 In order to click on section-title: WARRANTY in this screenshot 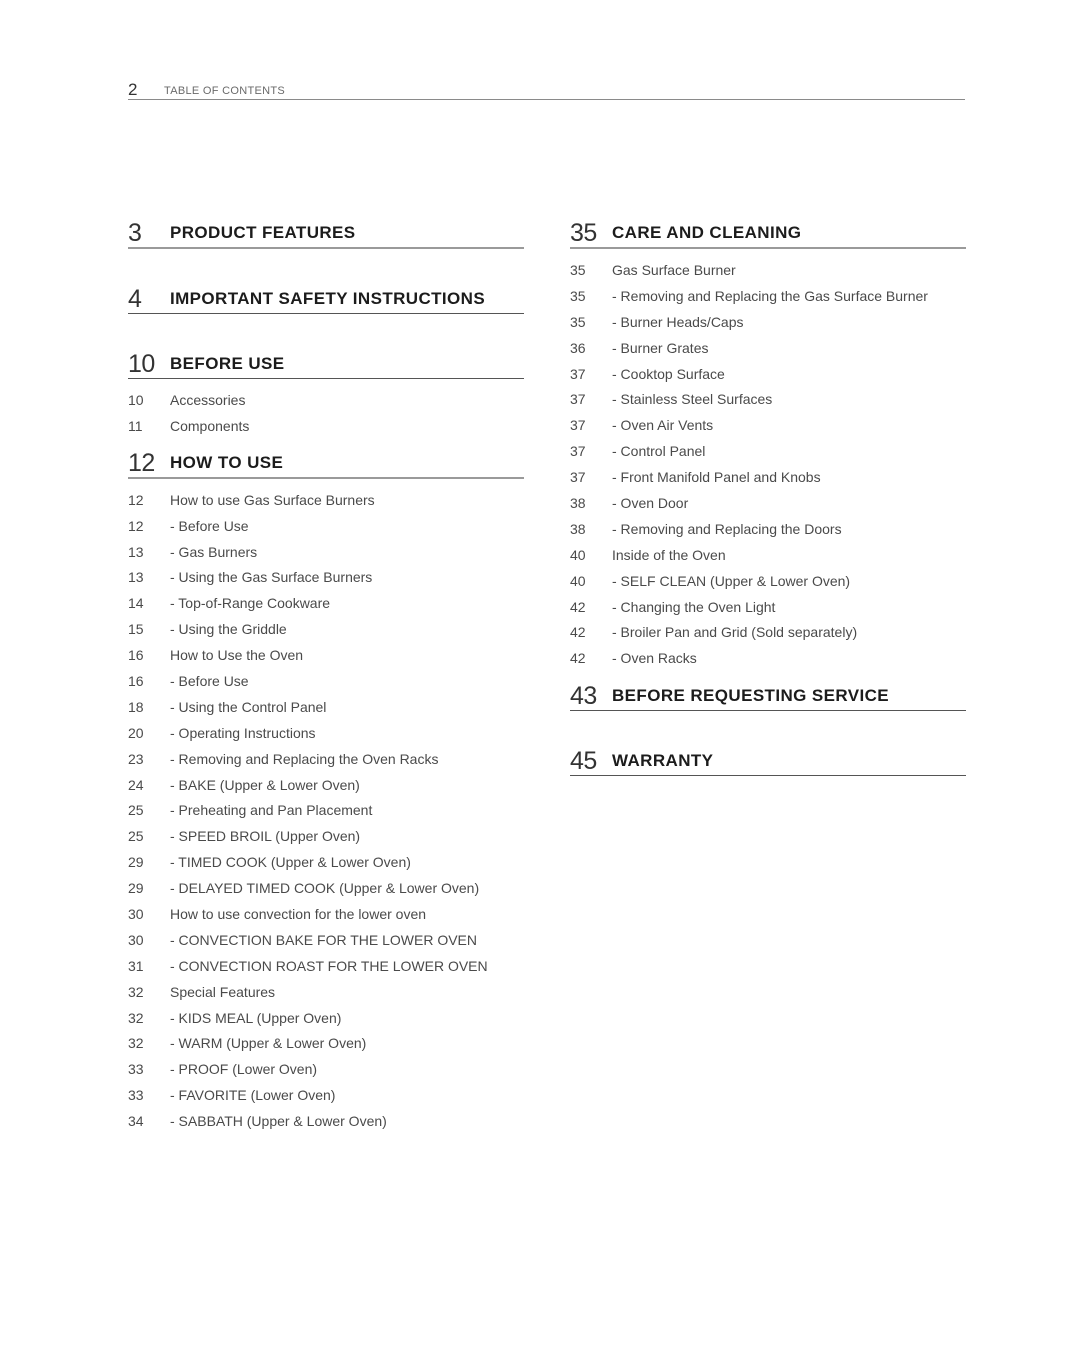, I will do `click(663, 761)`.